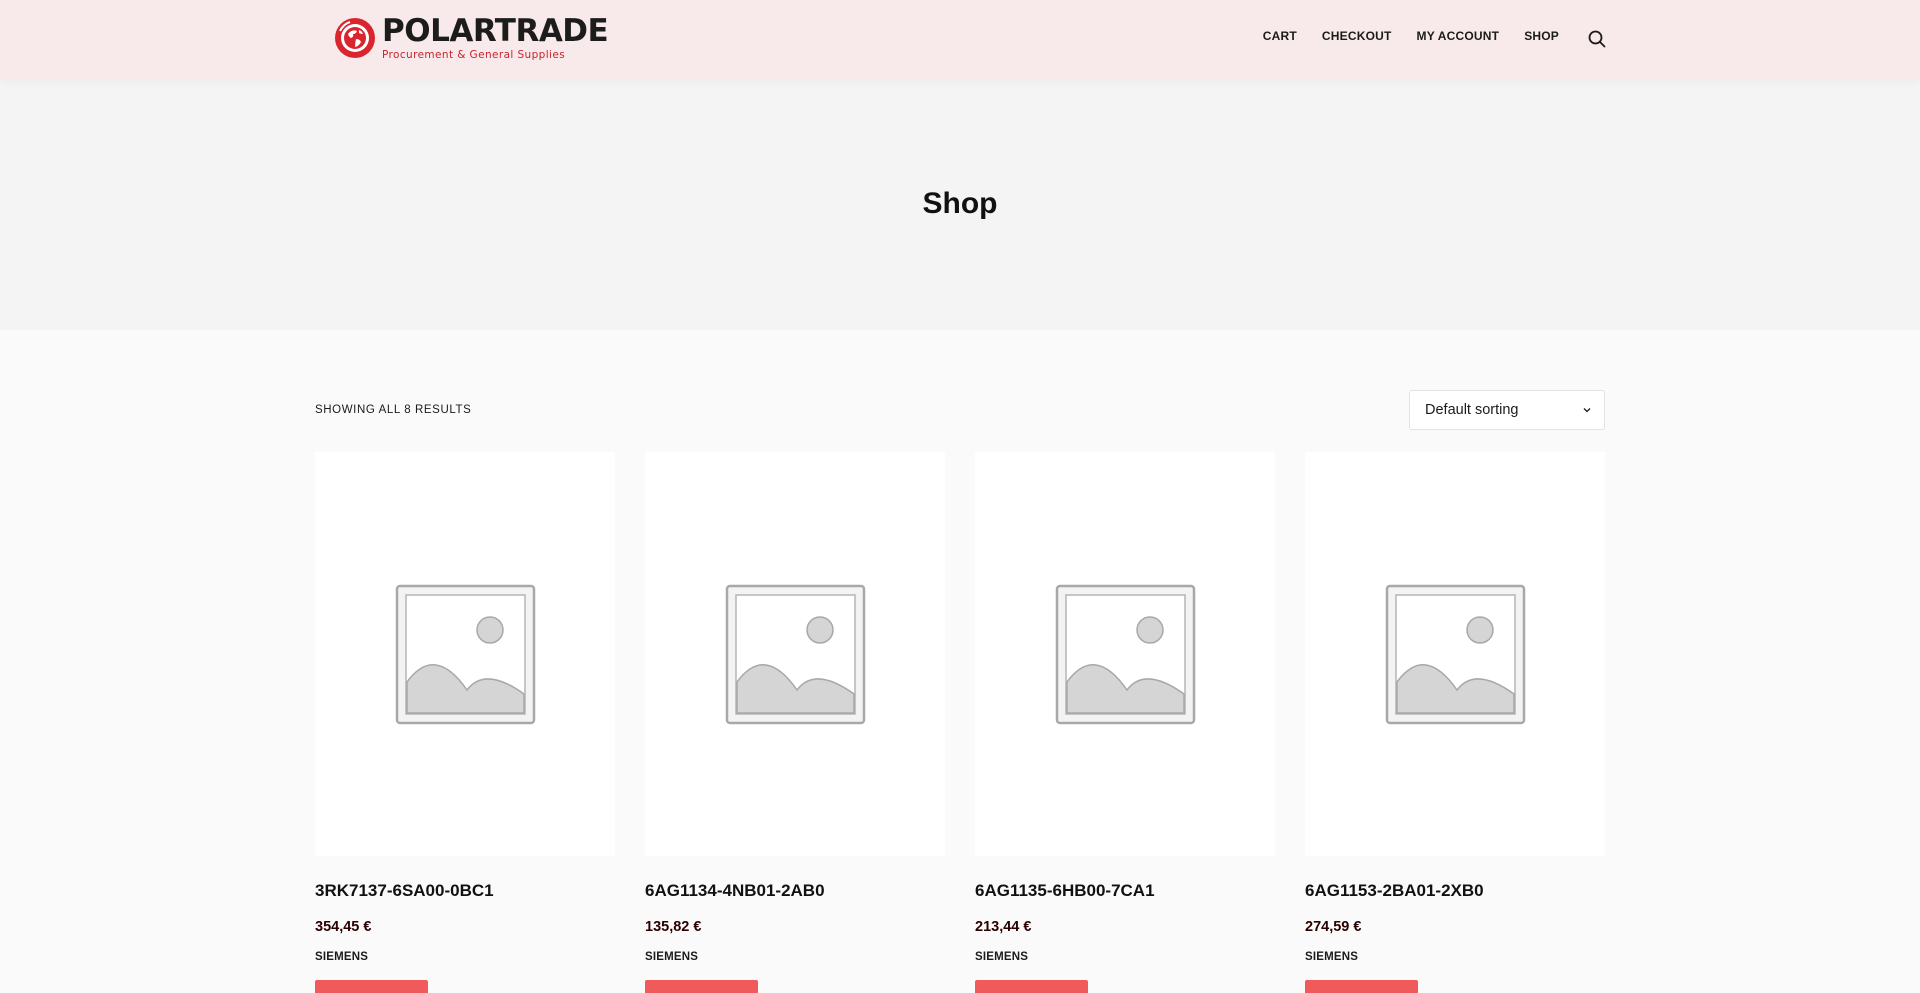 The image size is (1920, 993). I want to click on sorting-selected-value: Default sorting, so click(1472, 410).